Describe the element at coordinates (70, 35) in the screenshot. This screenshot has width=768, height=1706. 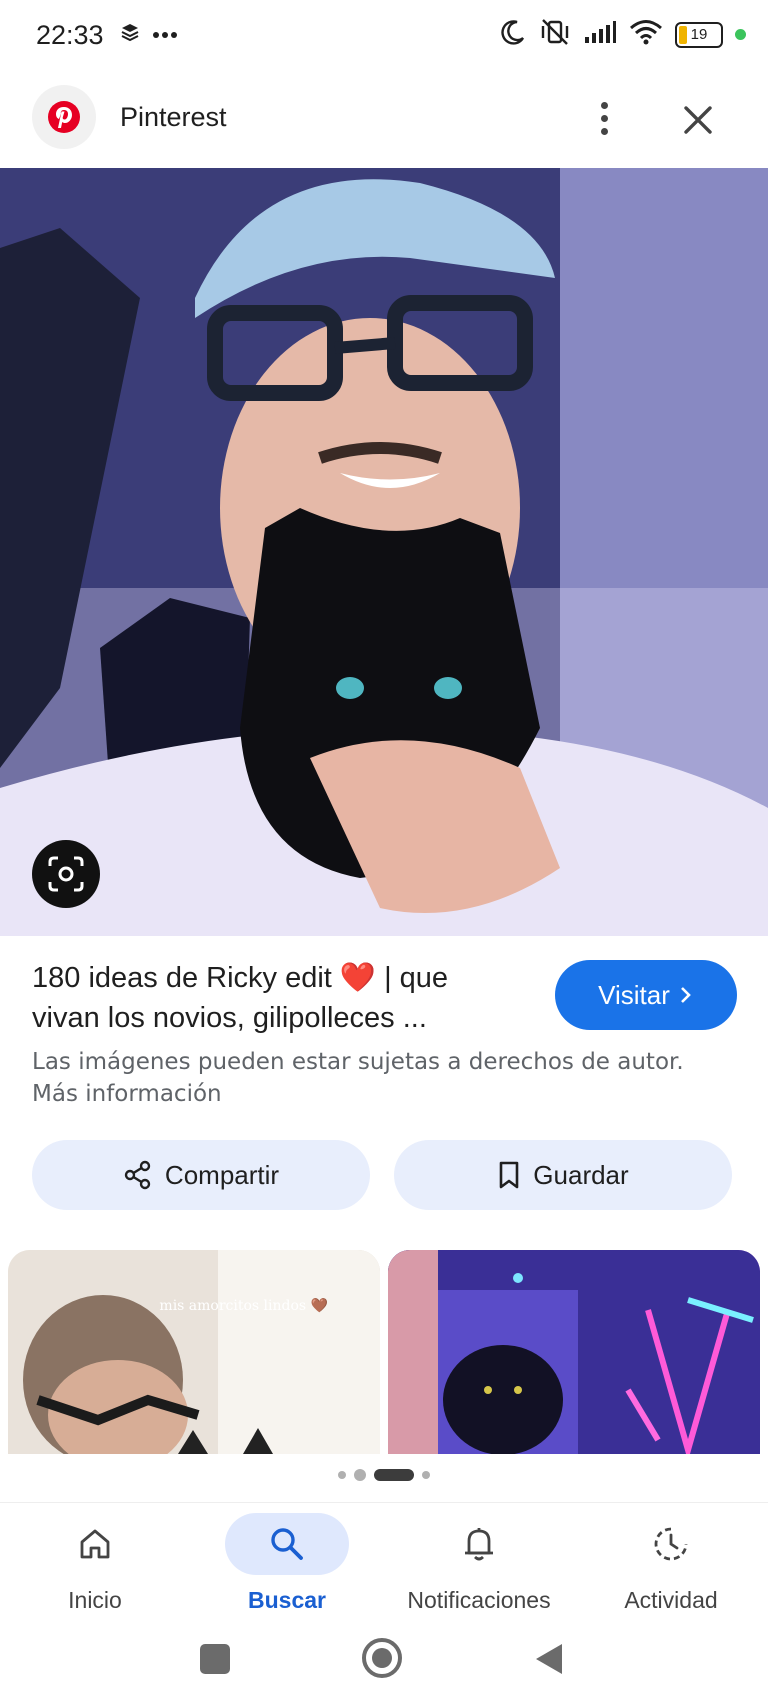
I see `status-time: 22:33` at that location.